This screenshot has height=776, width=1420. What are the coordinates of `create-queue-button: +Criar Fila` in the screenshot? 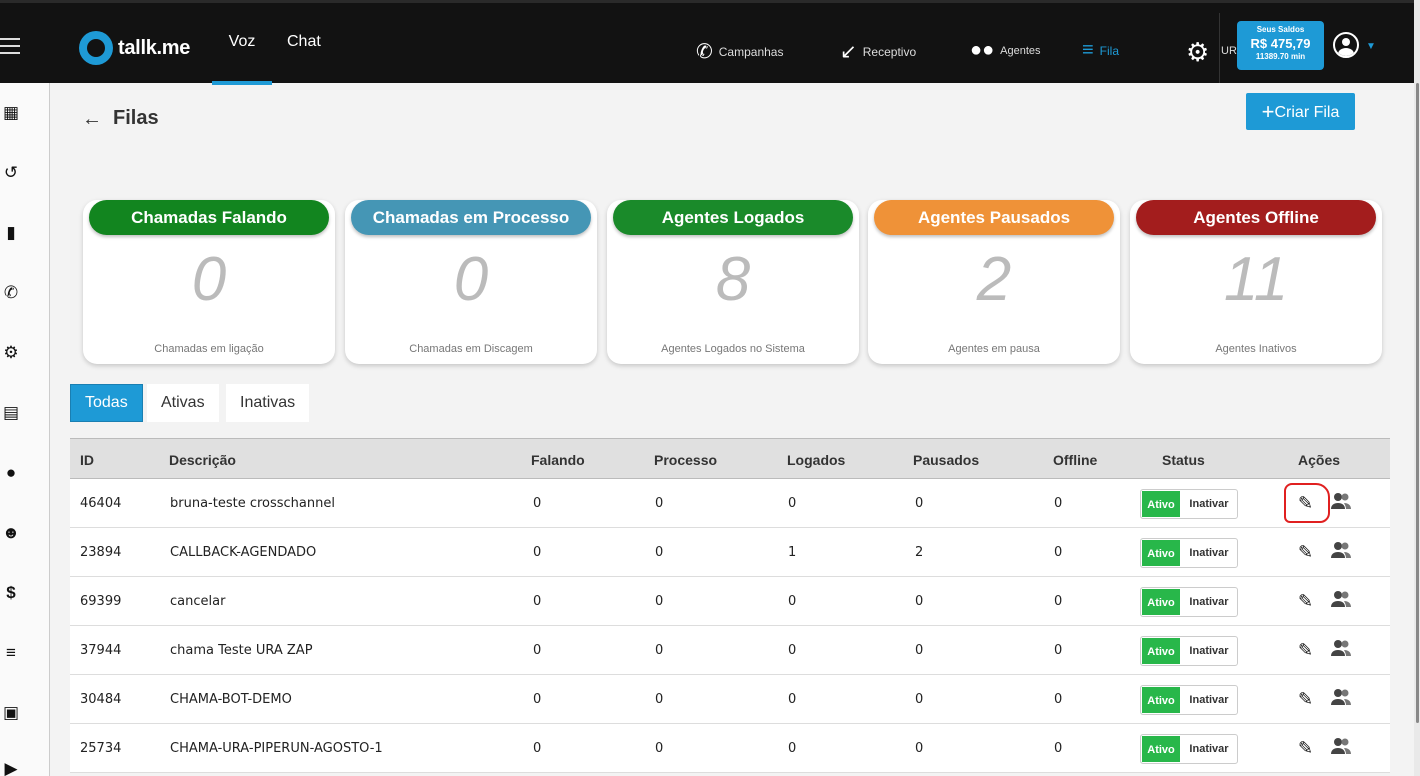 It's located at (1300, 111).